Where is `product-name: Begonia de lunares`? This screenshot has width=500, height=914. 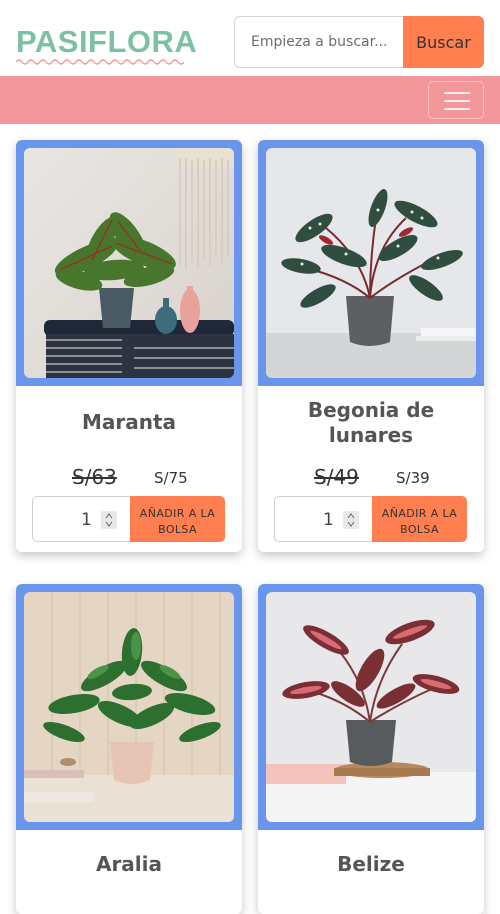 product-name: Begonia de lunares is located at coordinates (371, 422).